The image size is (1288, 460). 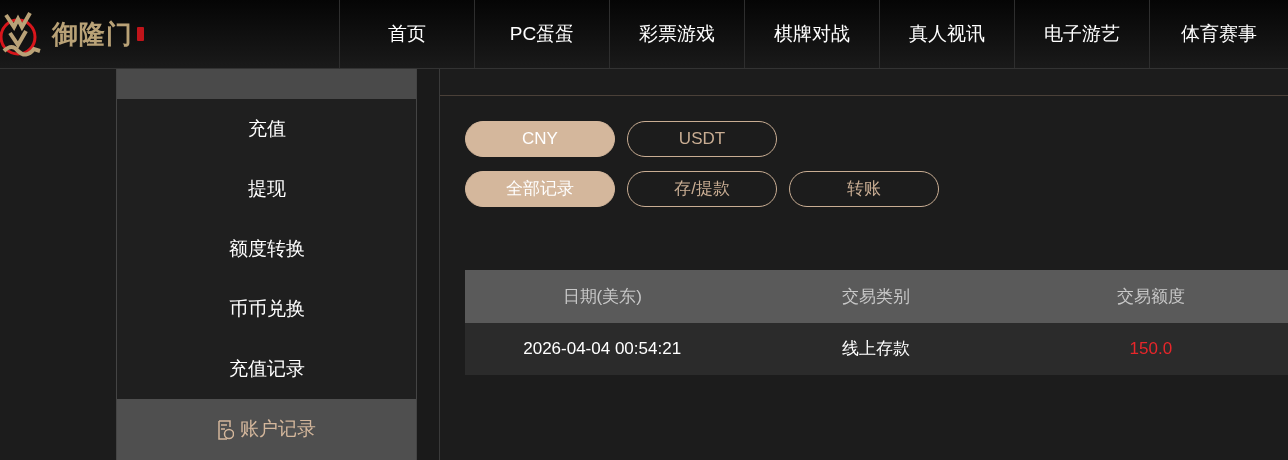 What do you see at coordinates (266, 129) in the screenshot?
I see `sidebar-item: 充值` at bounding box center [266, 129].